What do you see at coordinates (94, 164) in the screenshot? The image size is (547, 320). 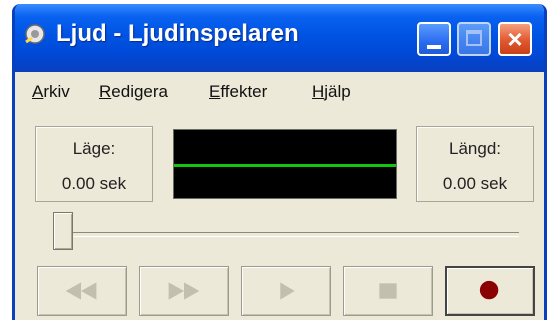 I see `position-display: Läge: 0.00 sek` at bounding box center [94, 164].